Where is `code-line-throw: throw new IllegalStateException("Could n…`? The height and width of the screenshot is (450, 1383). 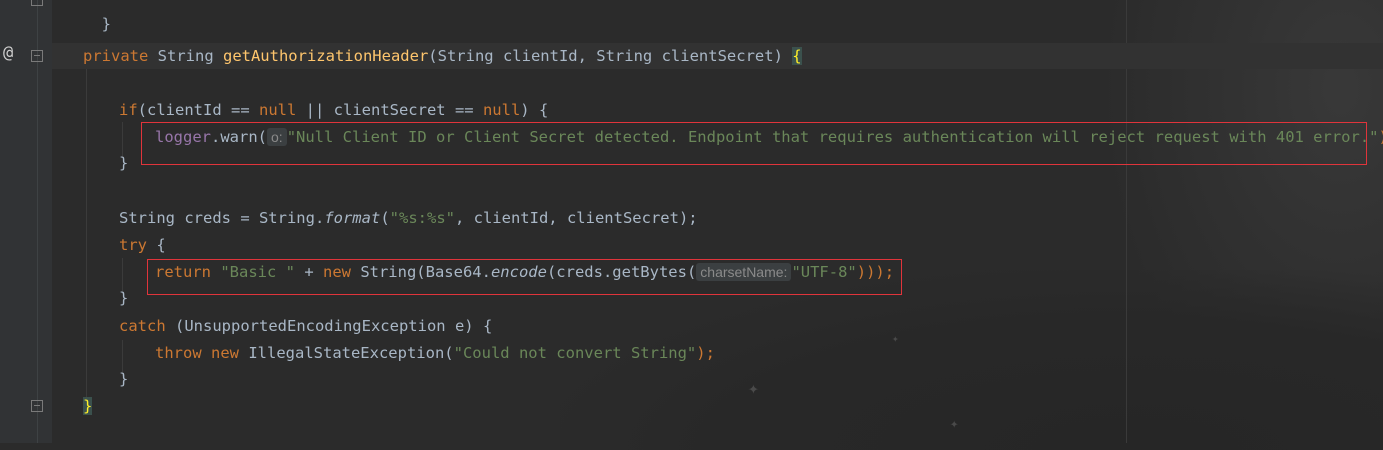 code-line-throw: throw new IllegalStateException("Could n… is located at coordinates (435, 353).